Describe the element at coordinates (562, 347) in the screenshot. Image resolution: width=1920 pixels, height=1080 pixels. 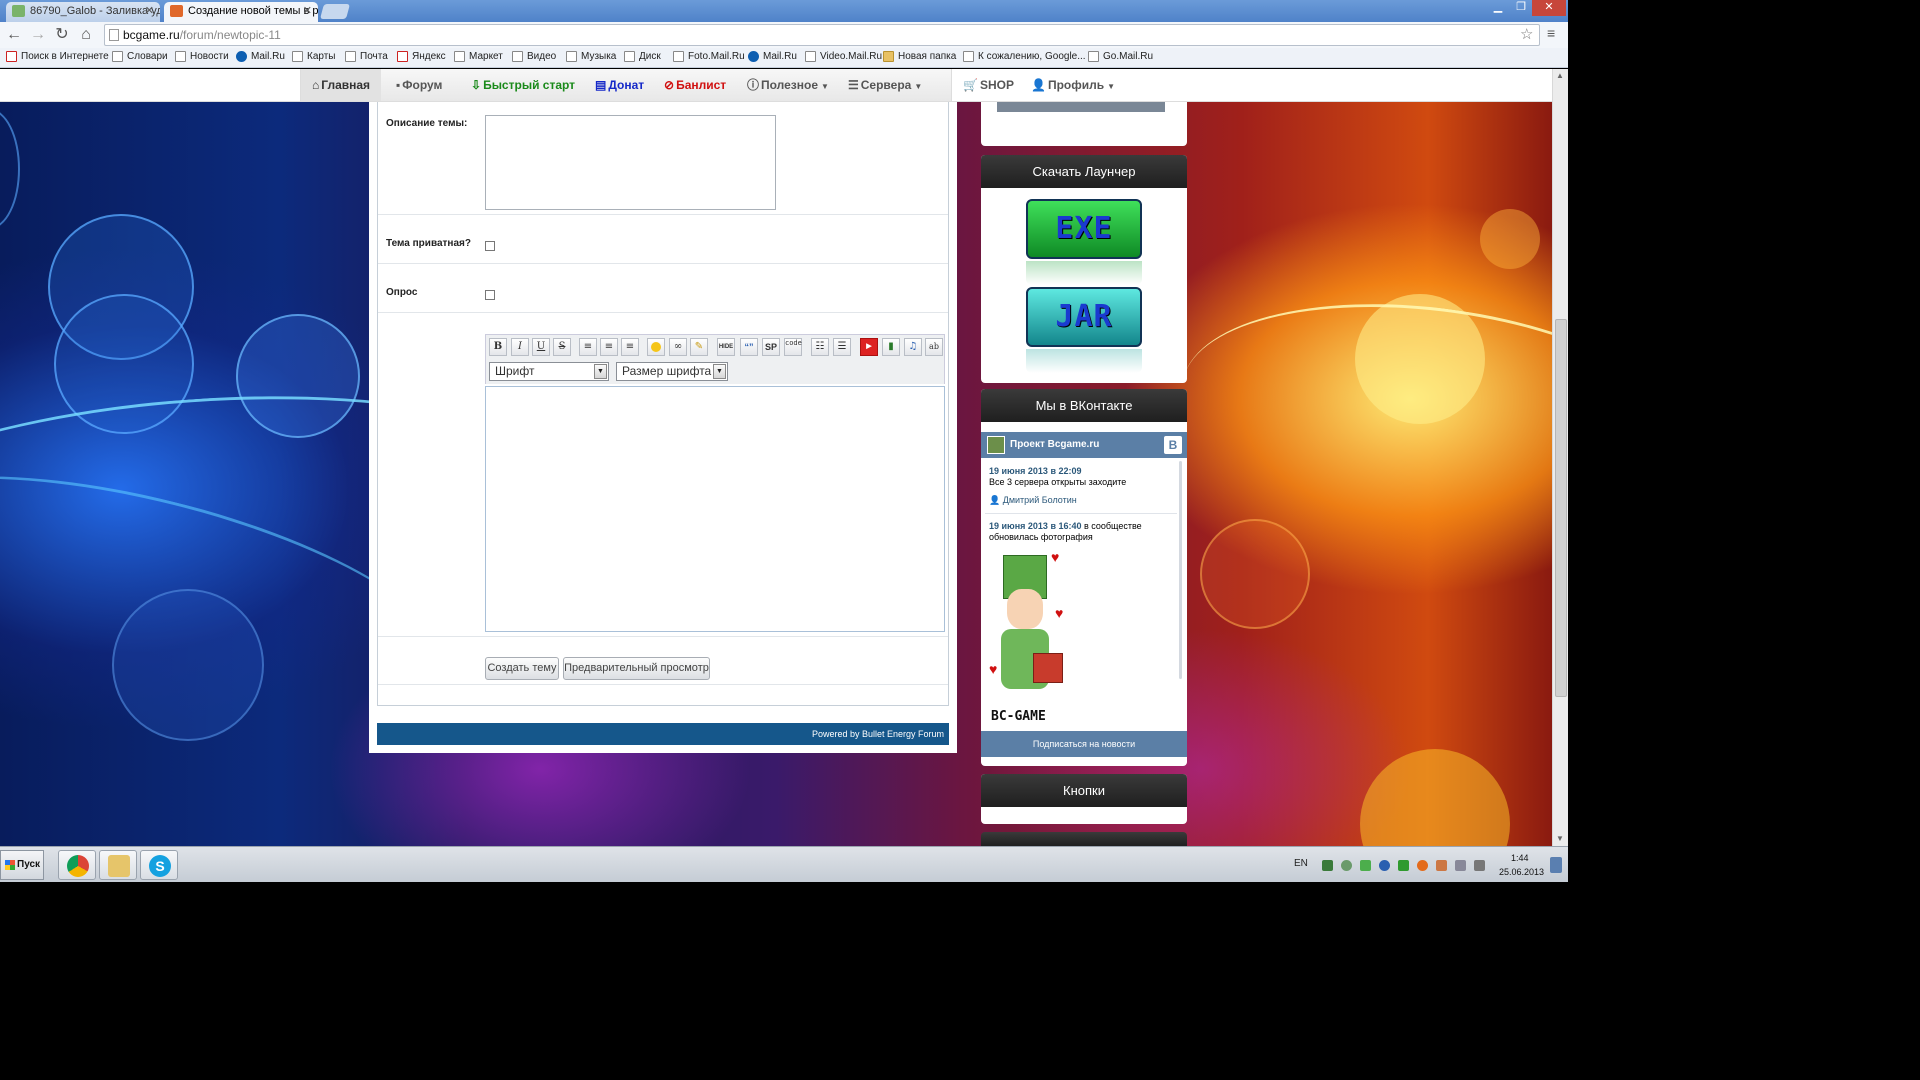
I see `strike-button: S` at that location.